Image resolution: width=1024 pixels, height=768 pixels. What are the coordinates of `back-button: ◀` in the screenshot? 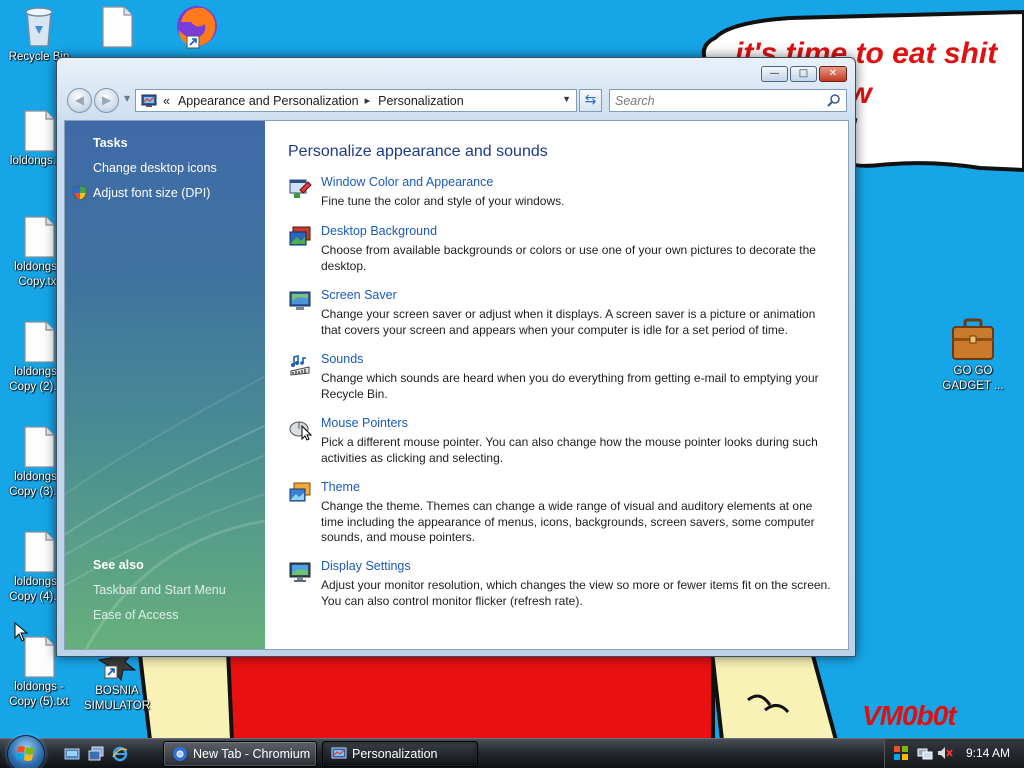 It's located at (79, 100).